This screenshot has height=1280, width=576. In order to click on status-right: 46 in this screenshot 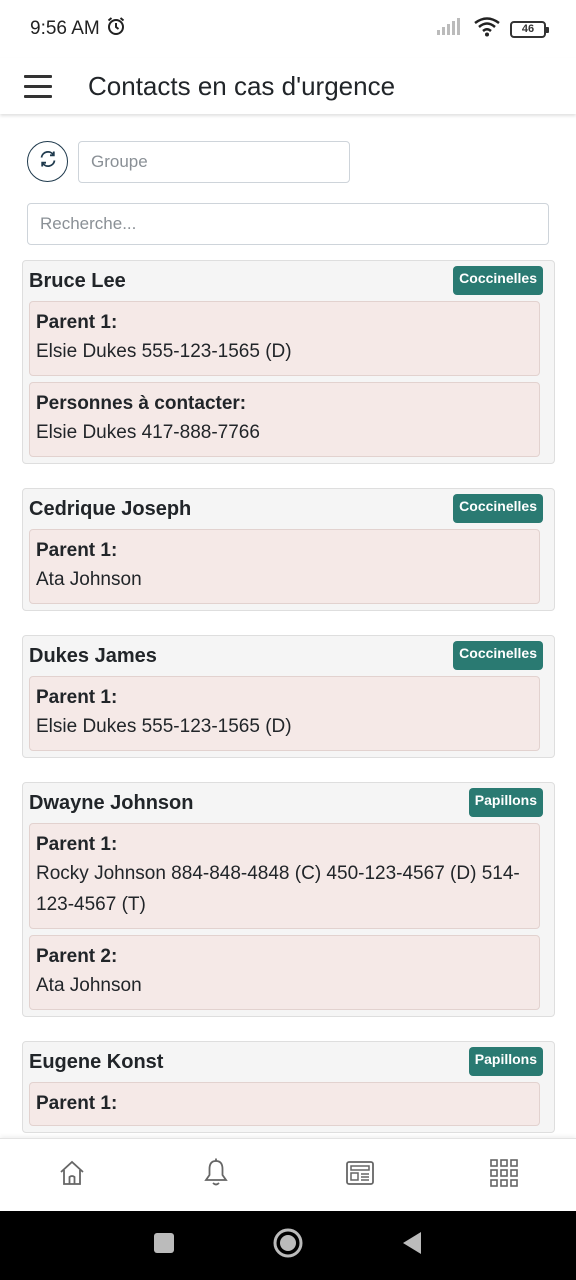, I will do `click(492, 29)`.